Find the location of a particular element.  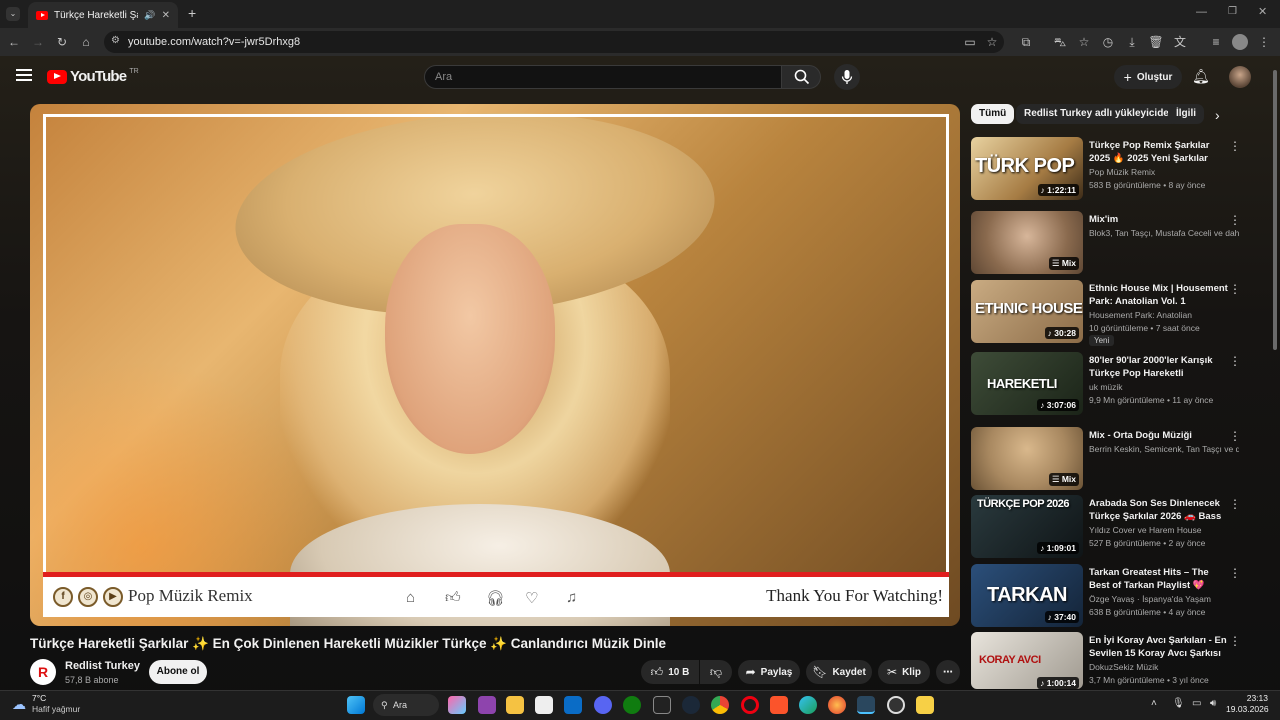

volume-icon: 🔊︎ is located at coordinates (1213, 703).